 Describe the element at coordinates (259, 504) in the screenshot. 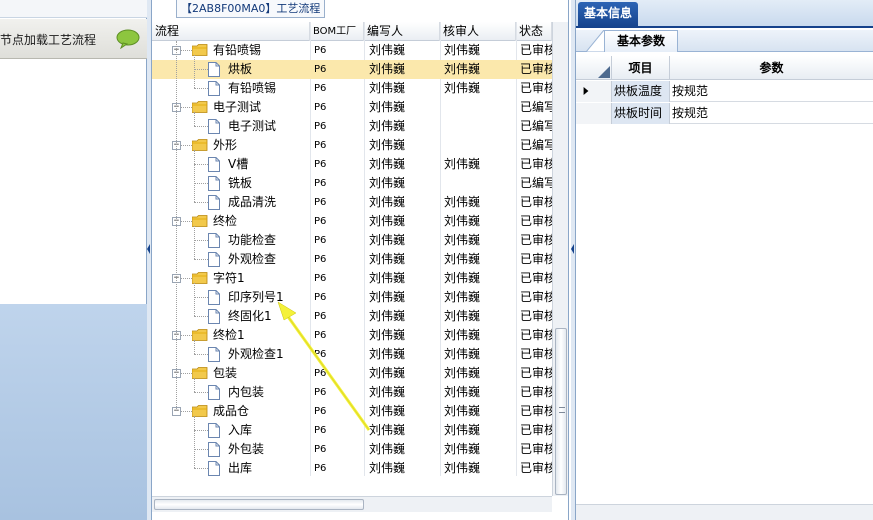

I see `horizontal-scroll-thumb` at that location.